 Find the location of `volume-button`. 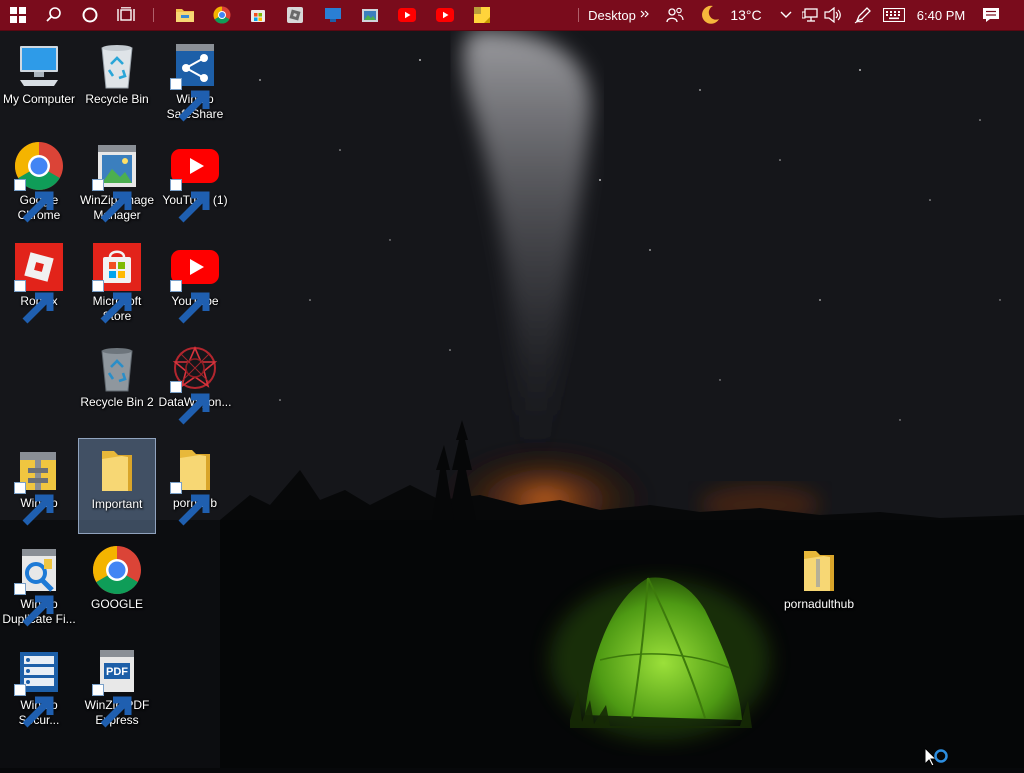

volume-button is located at coordinates (833, 15).